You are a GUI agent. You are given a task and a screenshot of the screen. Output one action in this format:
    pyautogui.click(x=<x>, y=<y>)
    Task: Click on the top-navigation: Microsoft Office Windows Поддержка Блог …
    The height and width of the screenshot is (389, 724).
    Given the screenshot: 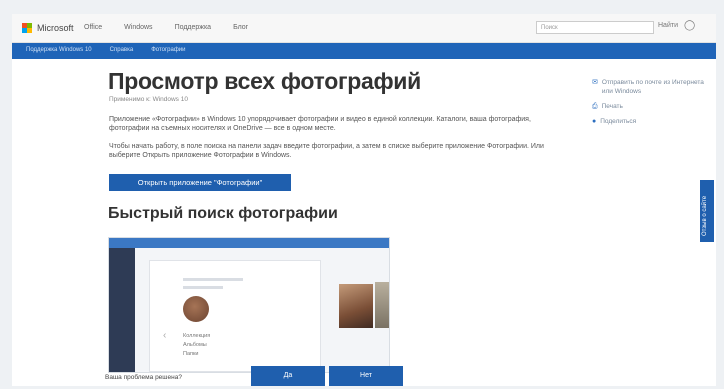 What is the action you would take?
    pyautogui.click(x=364, y=28)
    